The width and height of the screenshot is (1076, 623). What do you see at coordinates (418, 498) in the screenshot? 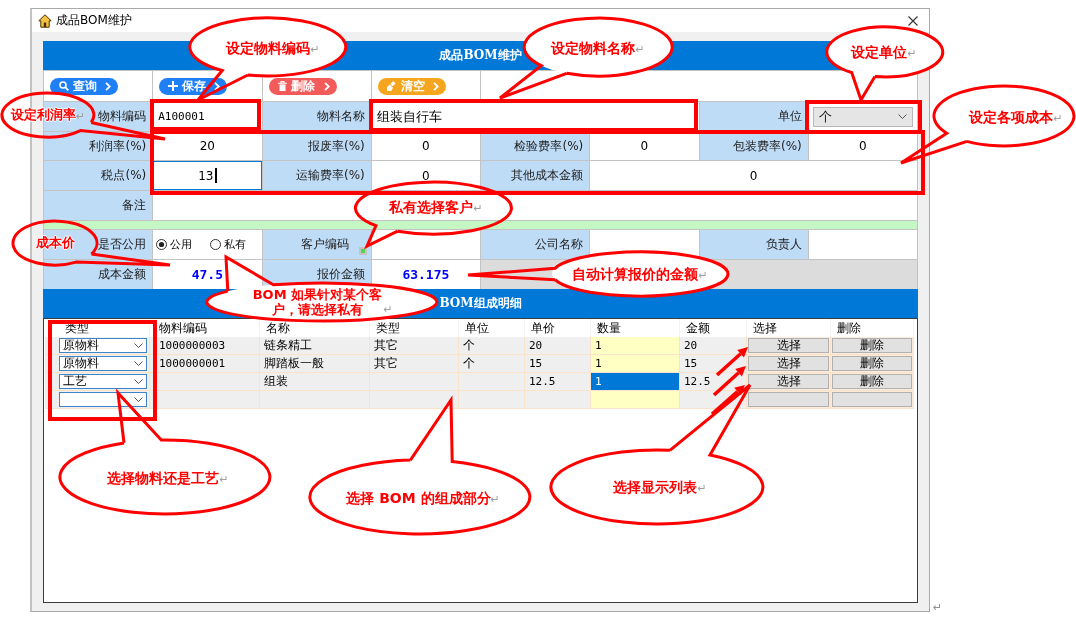
I see `callout-text: 选择 BOM 的组成部分` at bounding box center [418, 498].